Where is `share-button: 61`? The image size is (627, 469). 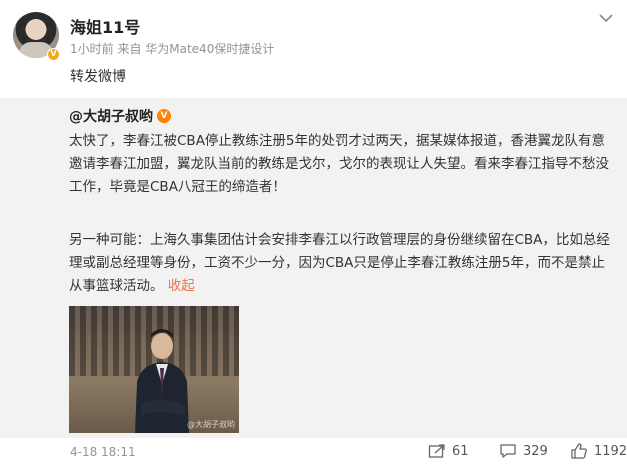 share-button: 61 is located at coordinates (448, 451).